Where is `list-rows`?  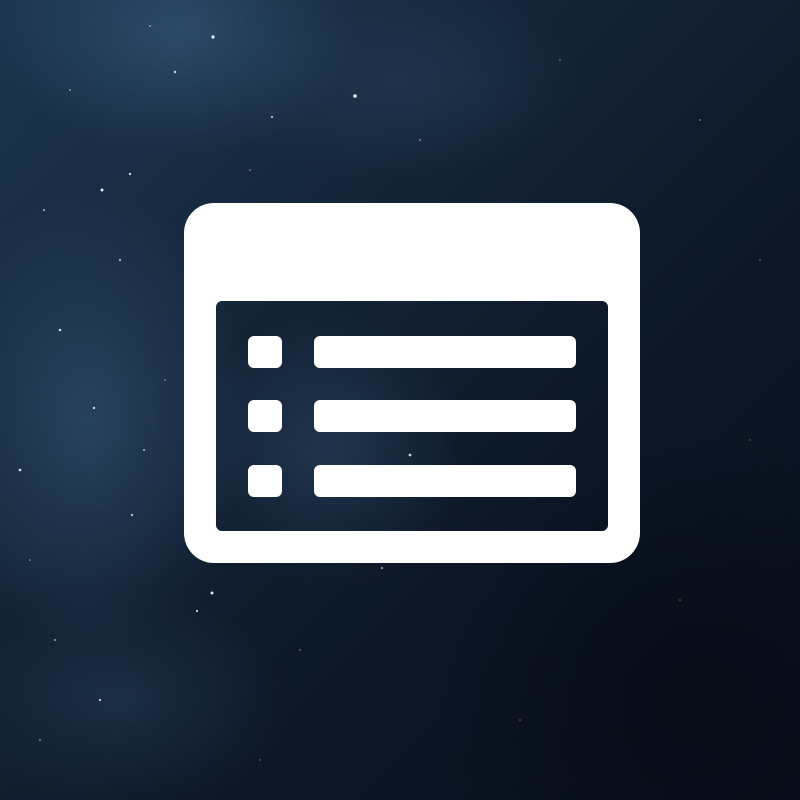 list-rows is located at coordinates (412, 416).